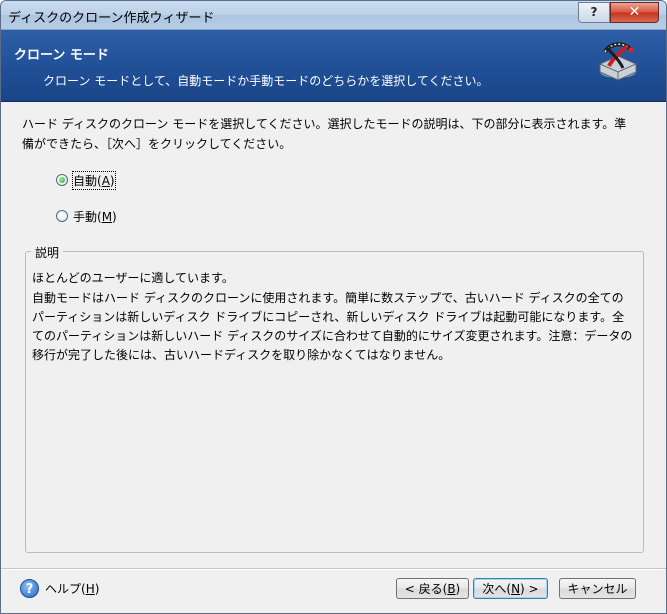 This screenshot has width=667, height=614. Describe the element at coordinates (432, 588) in the screenshot. I see `back-button: < 戻る(B)` at that location.